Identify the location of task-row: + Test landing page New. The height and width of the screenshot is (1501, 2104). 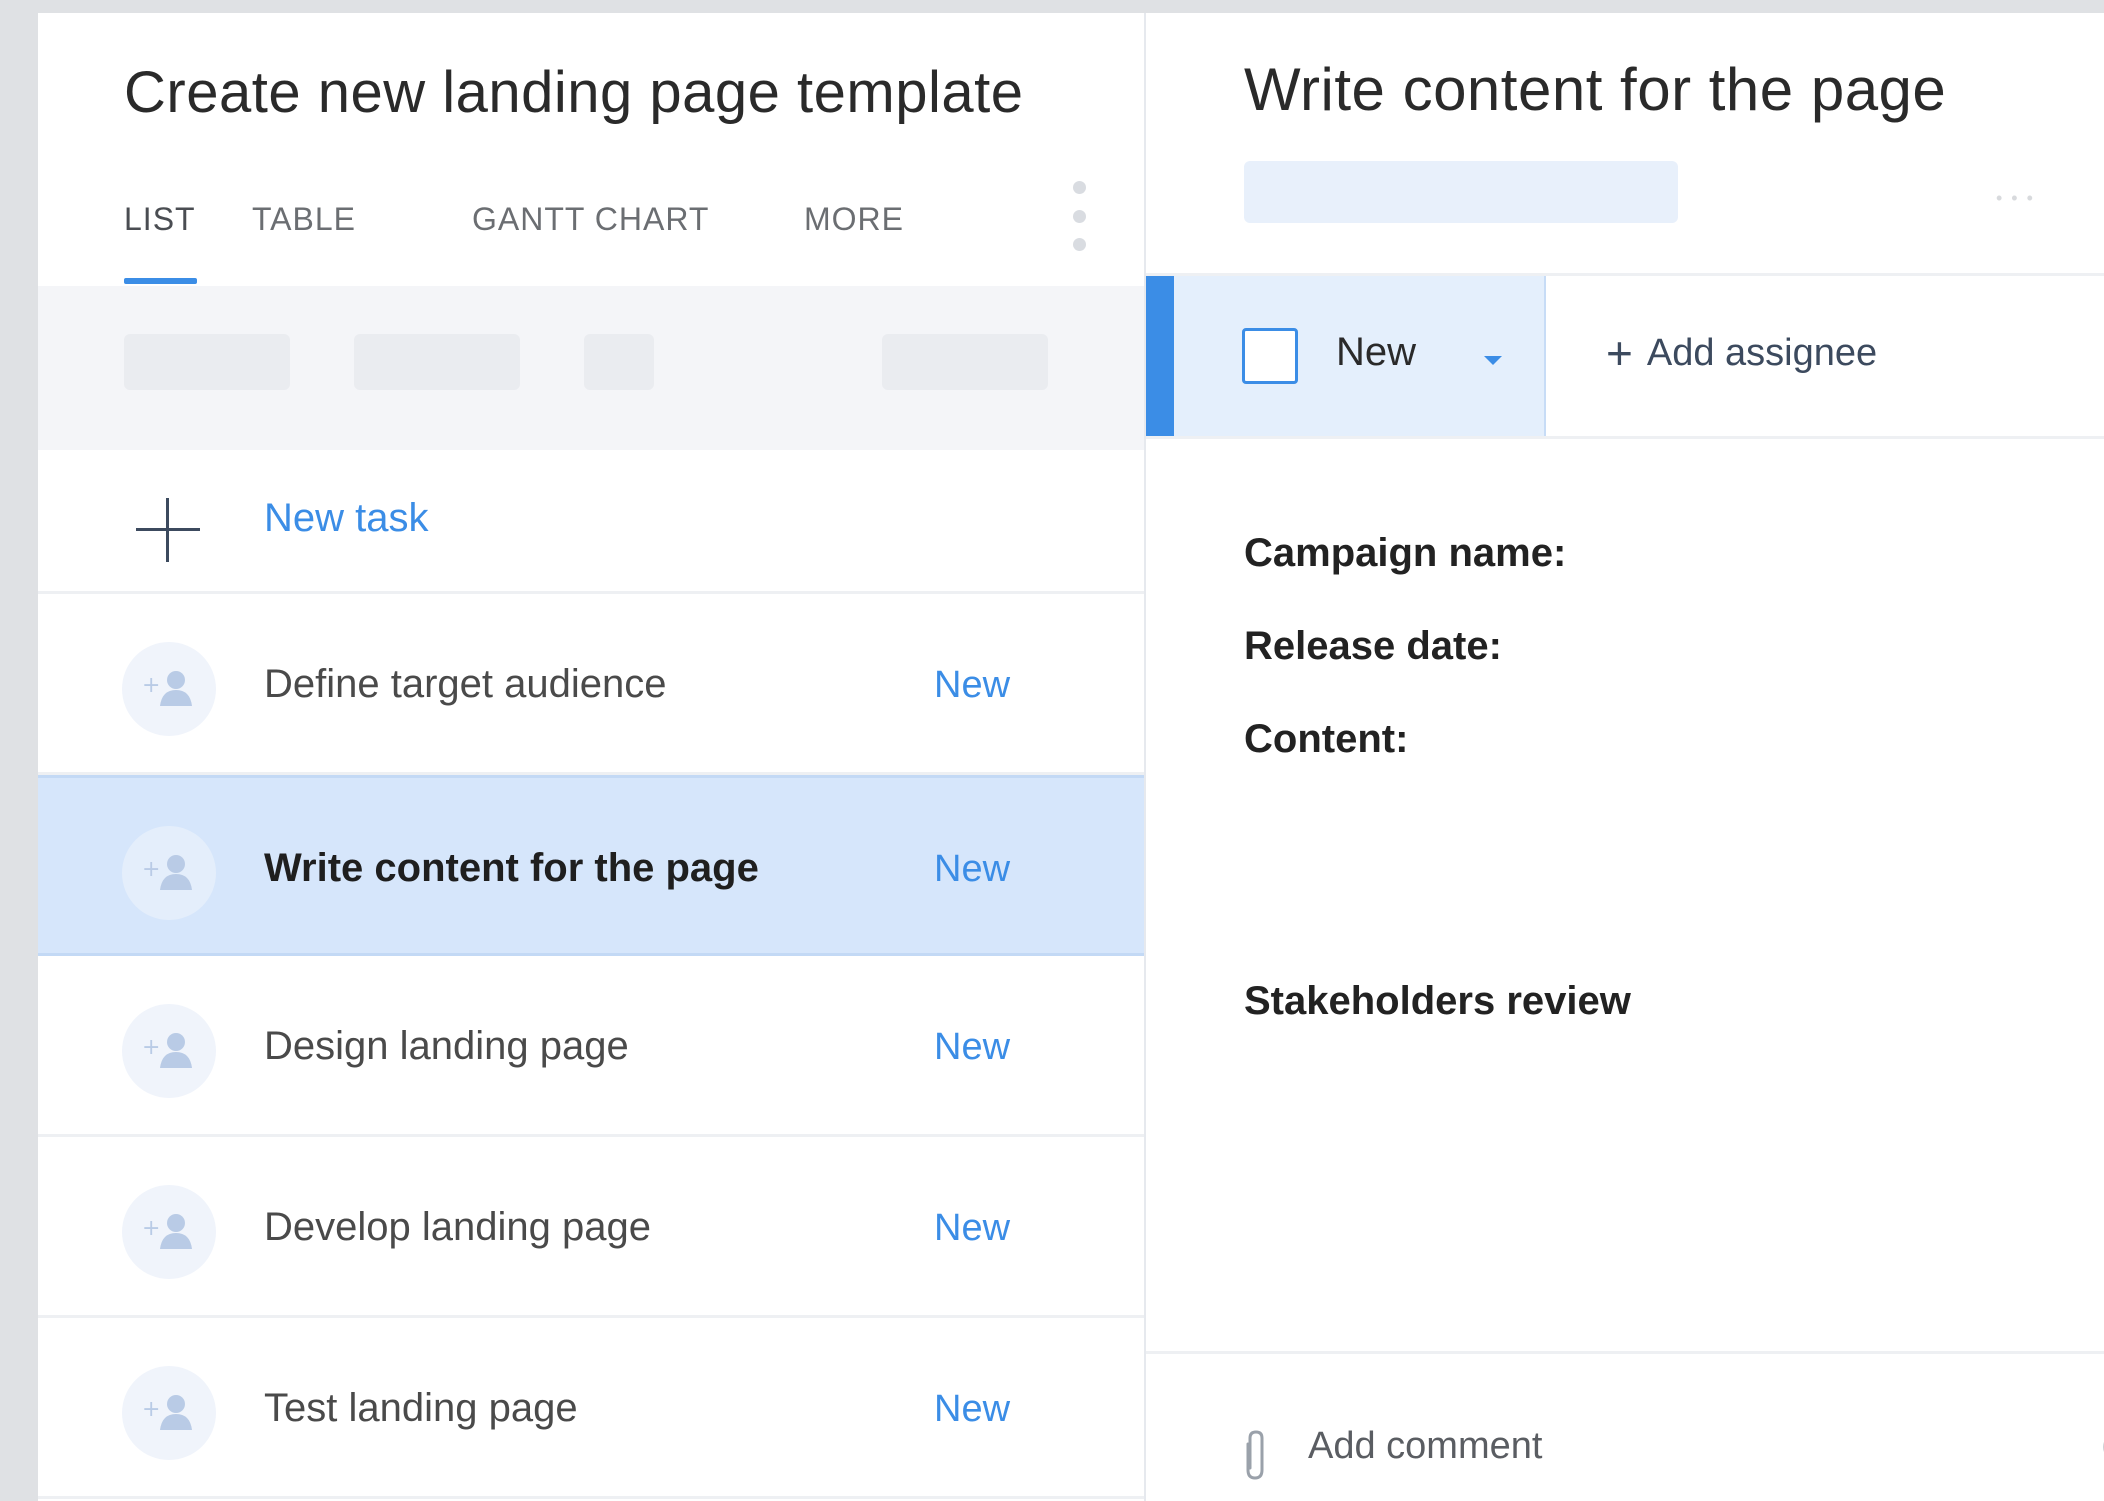
(591, 1408).